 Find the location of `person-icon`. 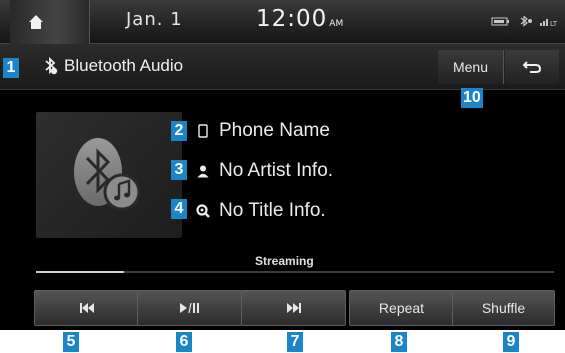

person-icon is located at coordinates (203, 171).